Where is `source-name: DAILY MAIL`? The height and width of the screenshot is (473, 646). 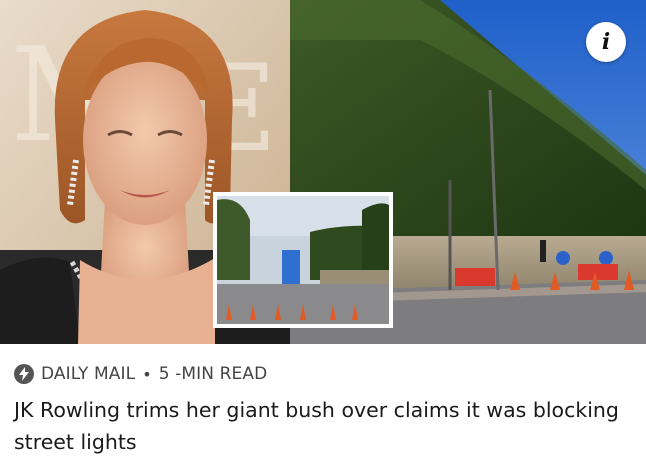
source-name: DAILY MAIL is located at coordinates (88, 374).